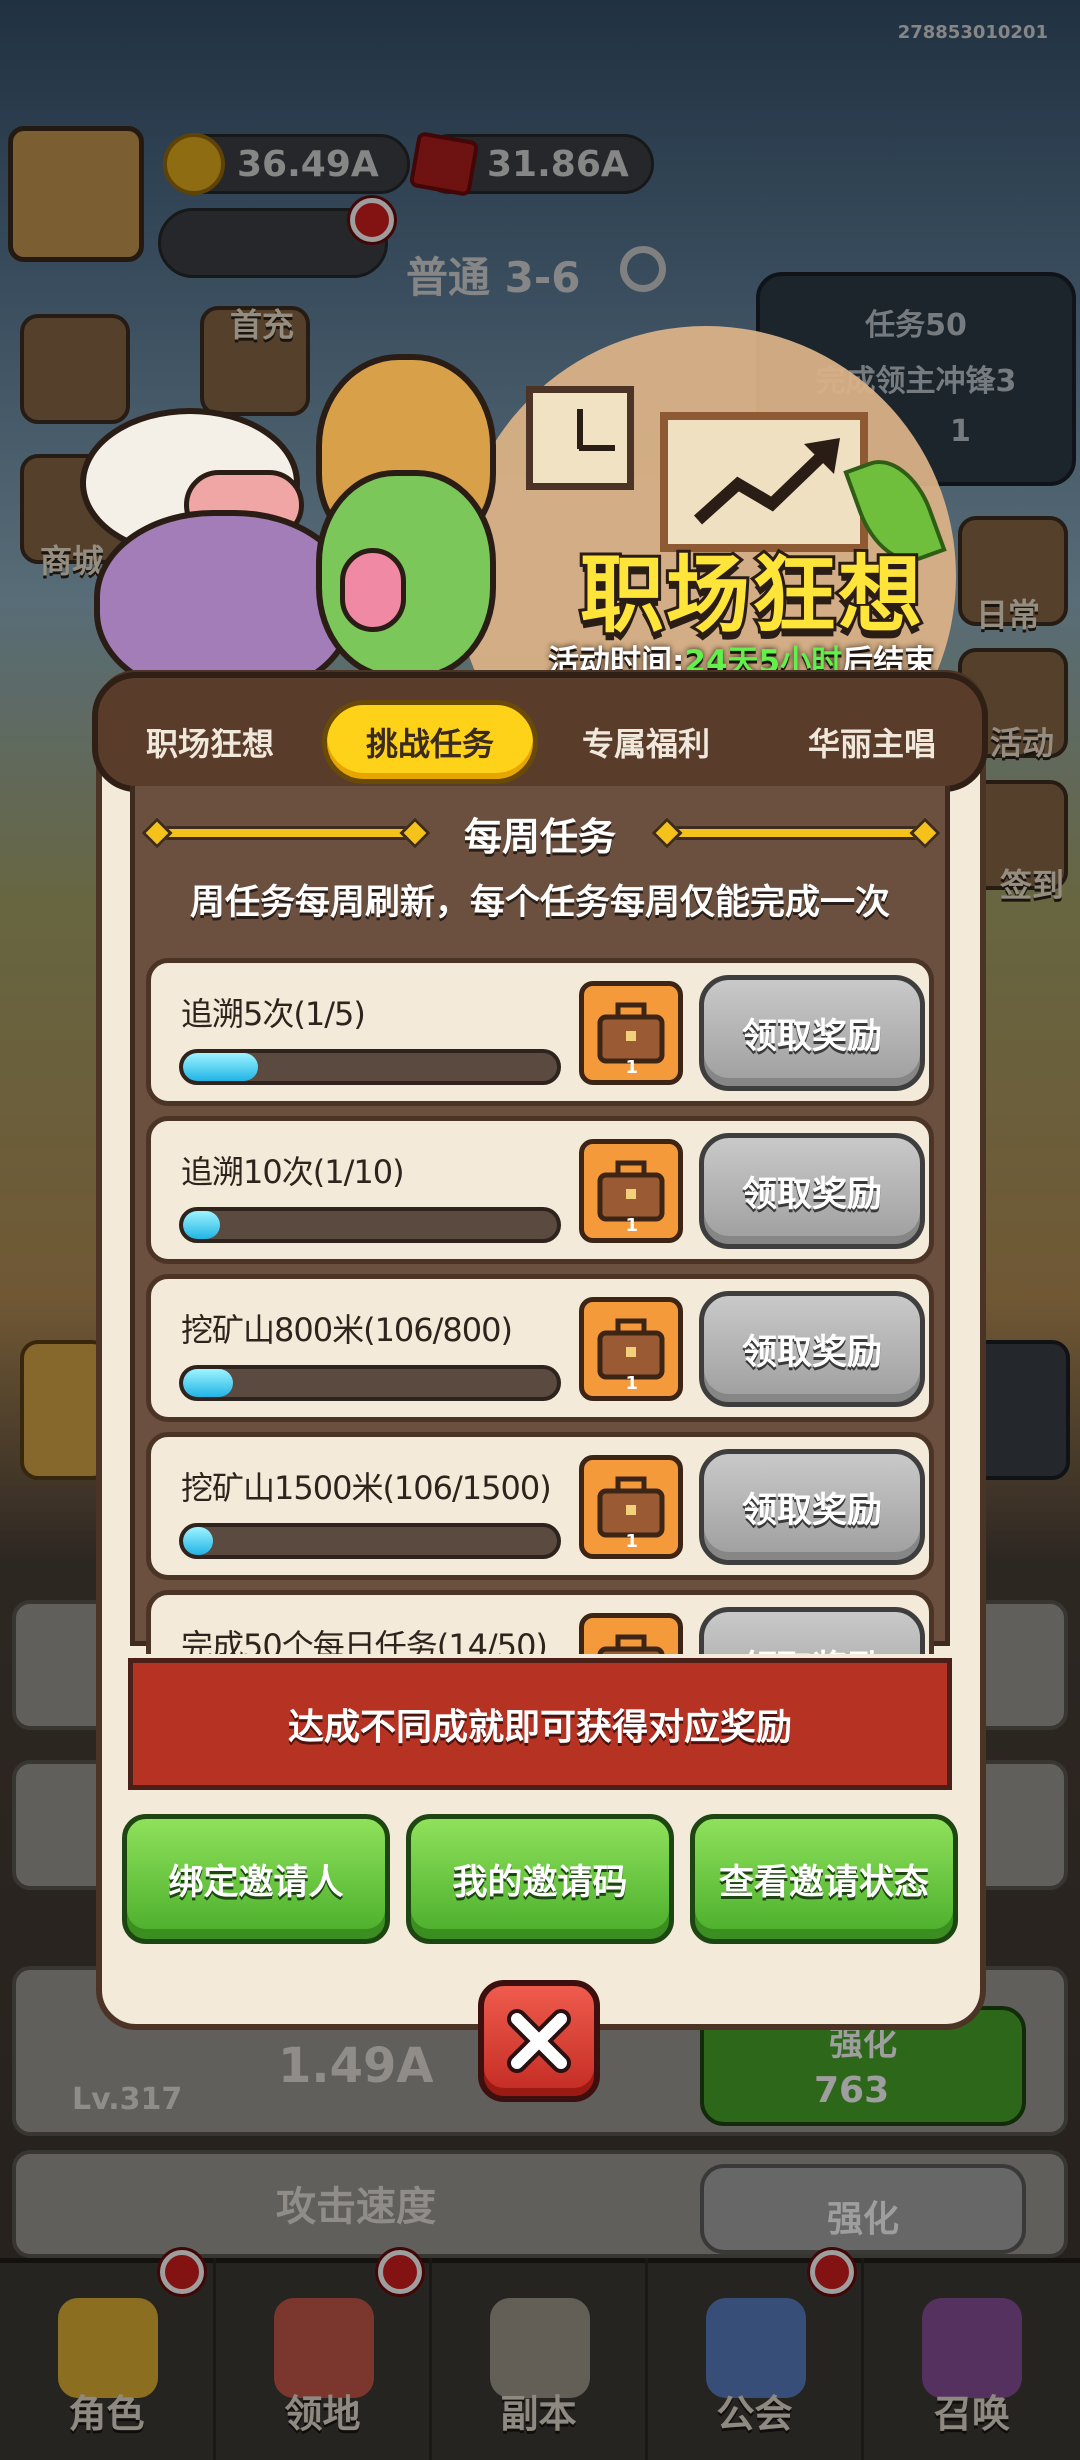 The width and height of the screenshot is (1080, 2460). I want to click on close-button, so click(539, 2041).